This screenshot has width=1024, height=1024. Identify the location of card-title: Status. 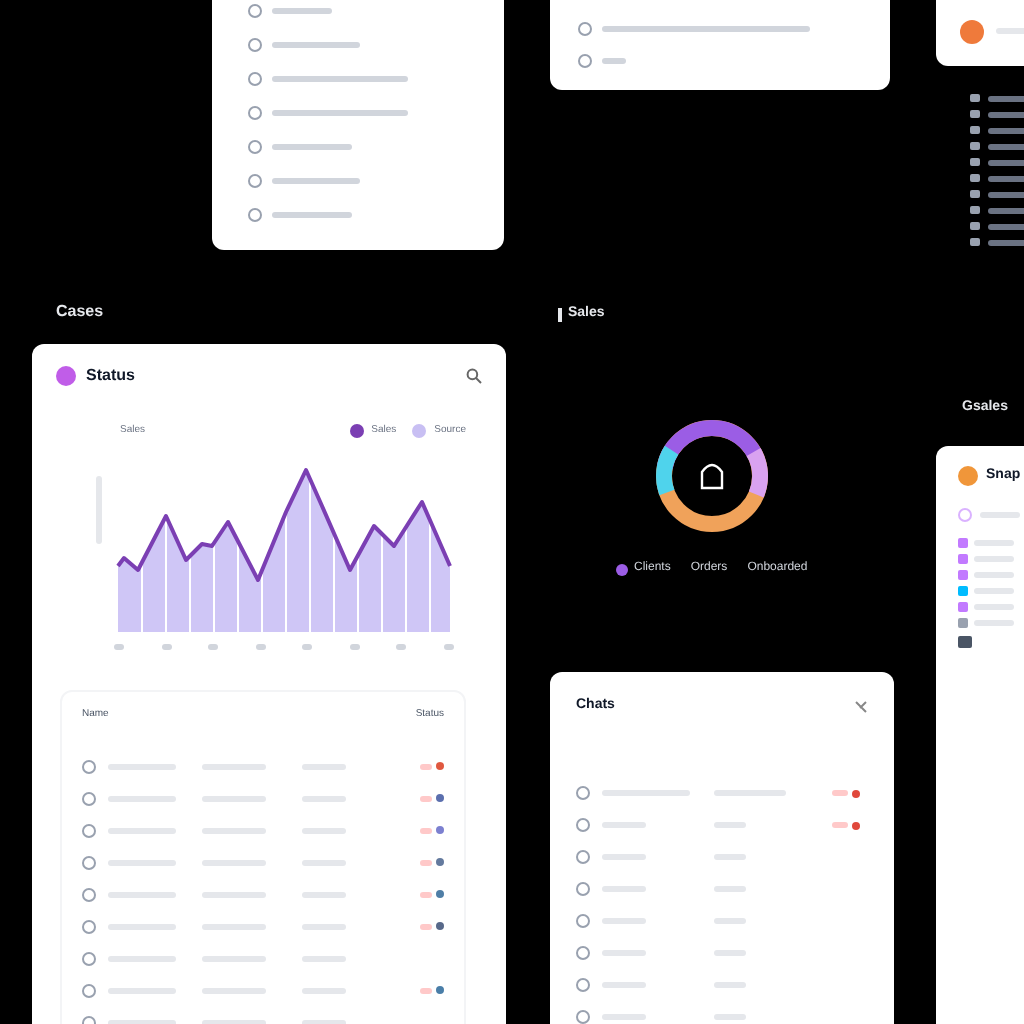
(110, 376).